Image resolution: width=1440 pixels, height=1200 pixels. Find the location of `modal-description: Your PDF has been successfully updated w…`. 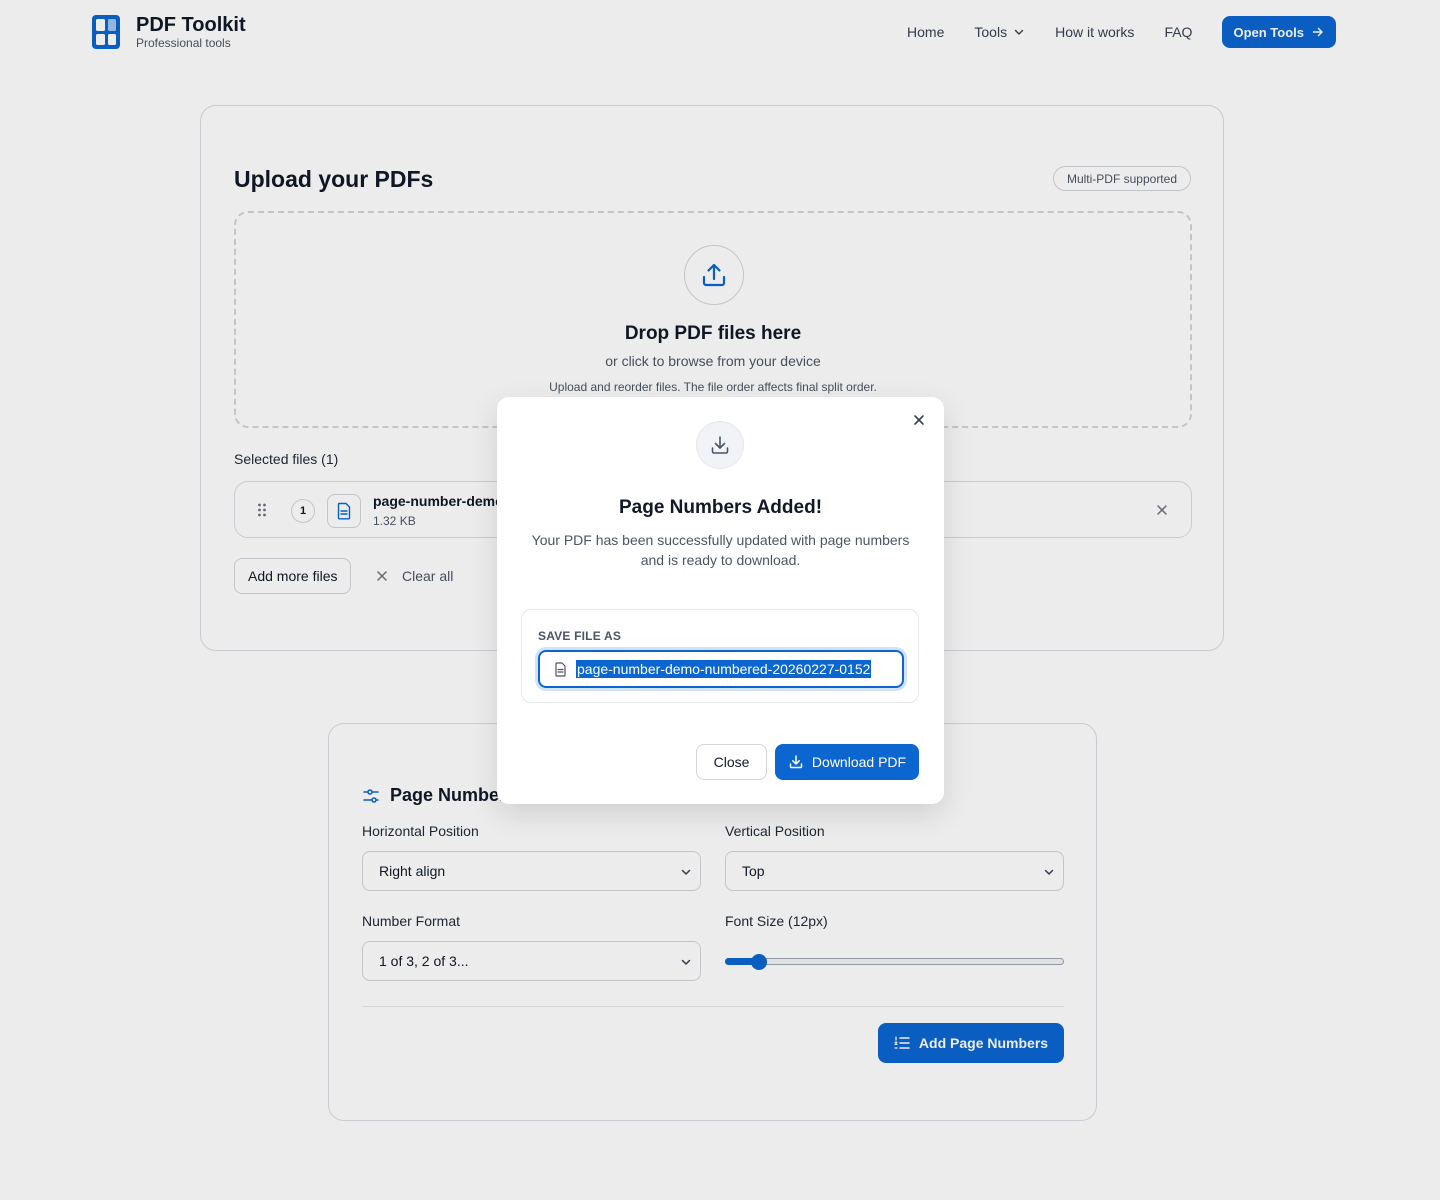

modal-description: Your PDF has been successfully updated w… is located at coordinates (720, 550).